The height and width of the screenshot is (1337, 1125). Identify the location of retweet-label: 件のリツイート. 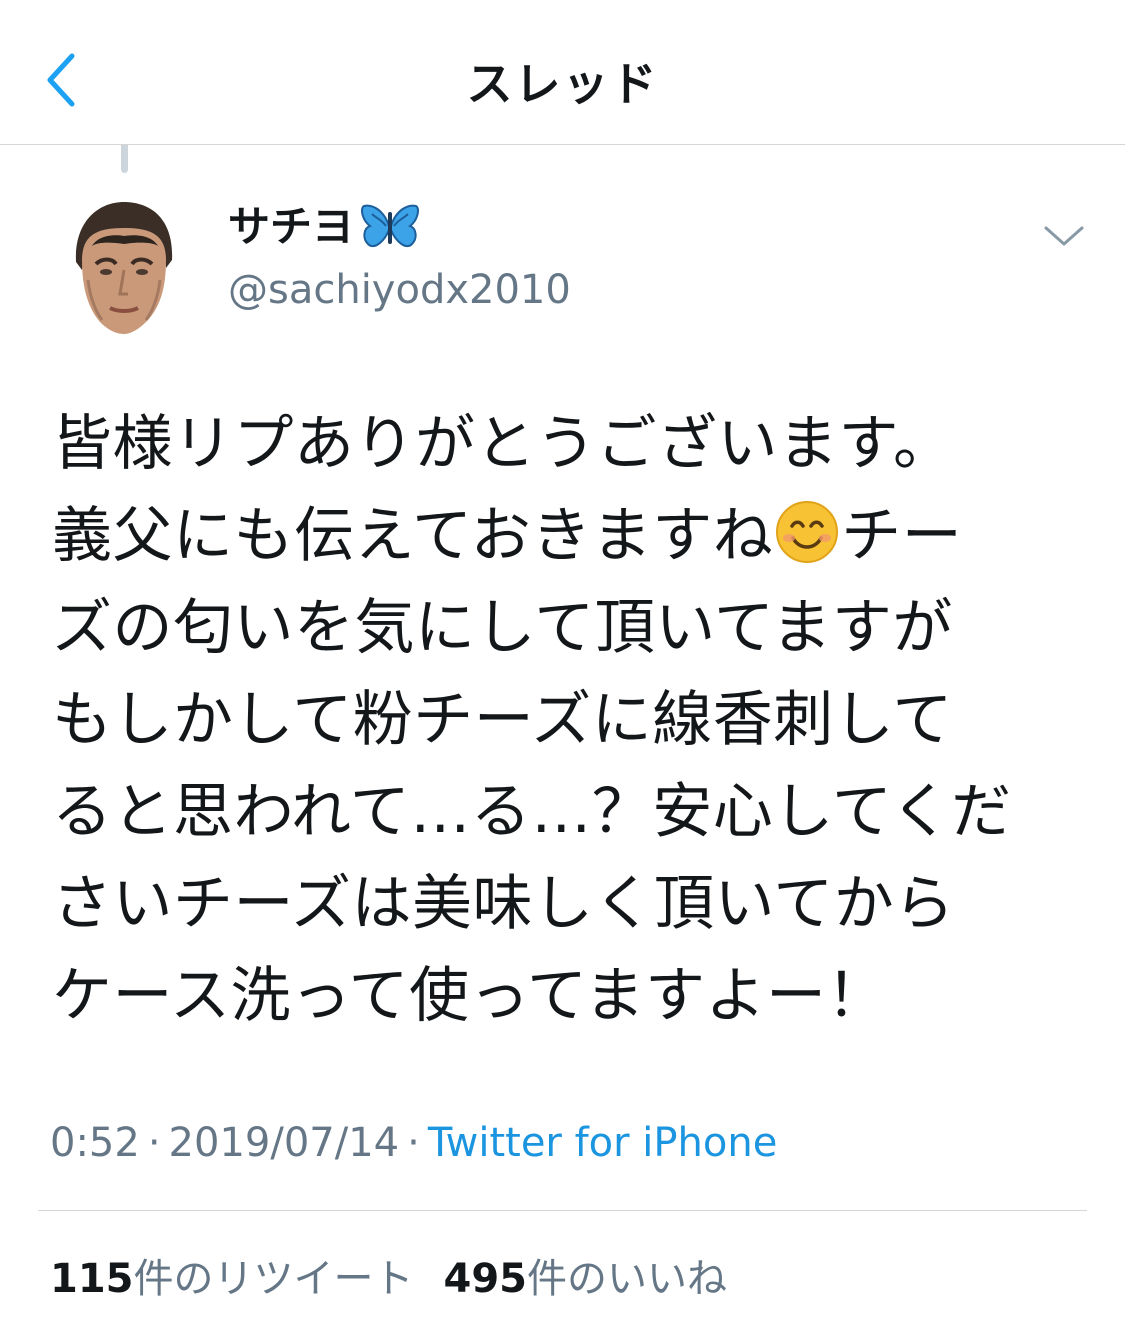
(273, 1279).